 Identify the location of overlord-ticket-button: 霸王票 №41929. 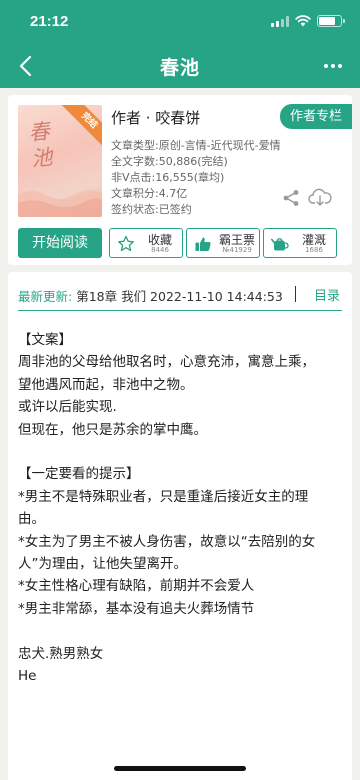
(223, 243).